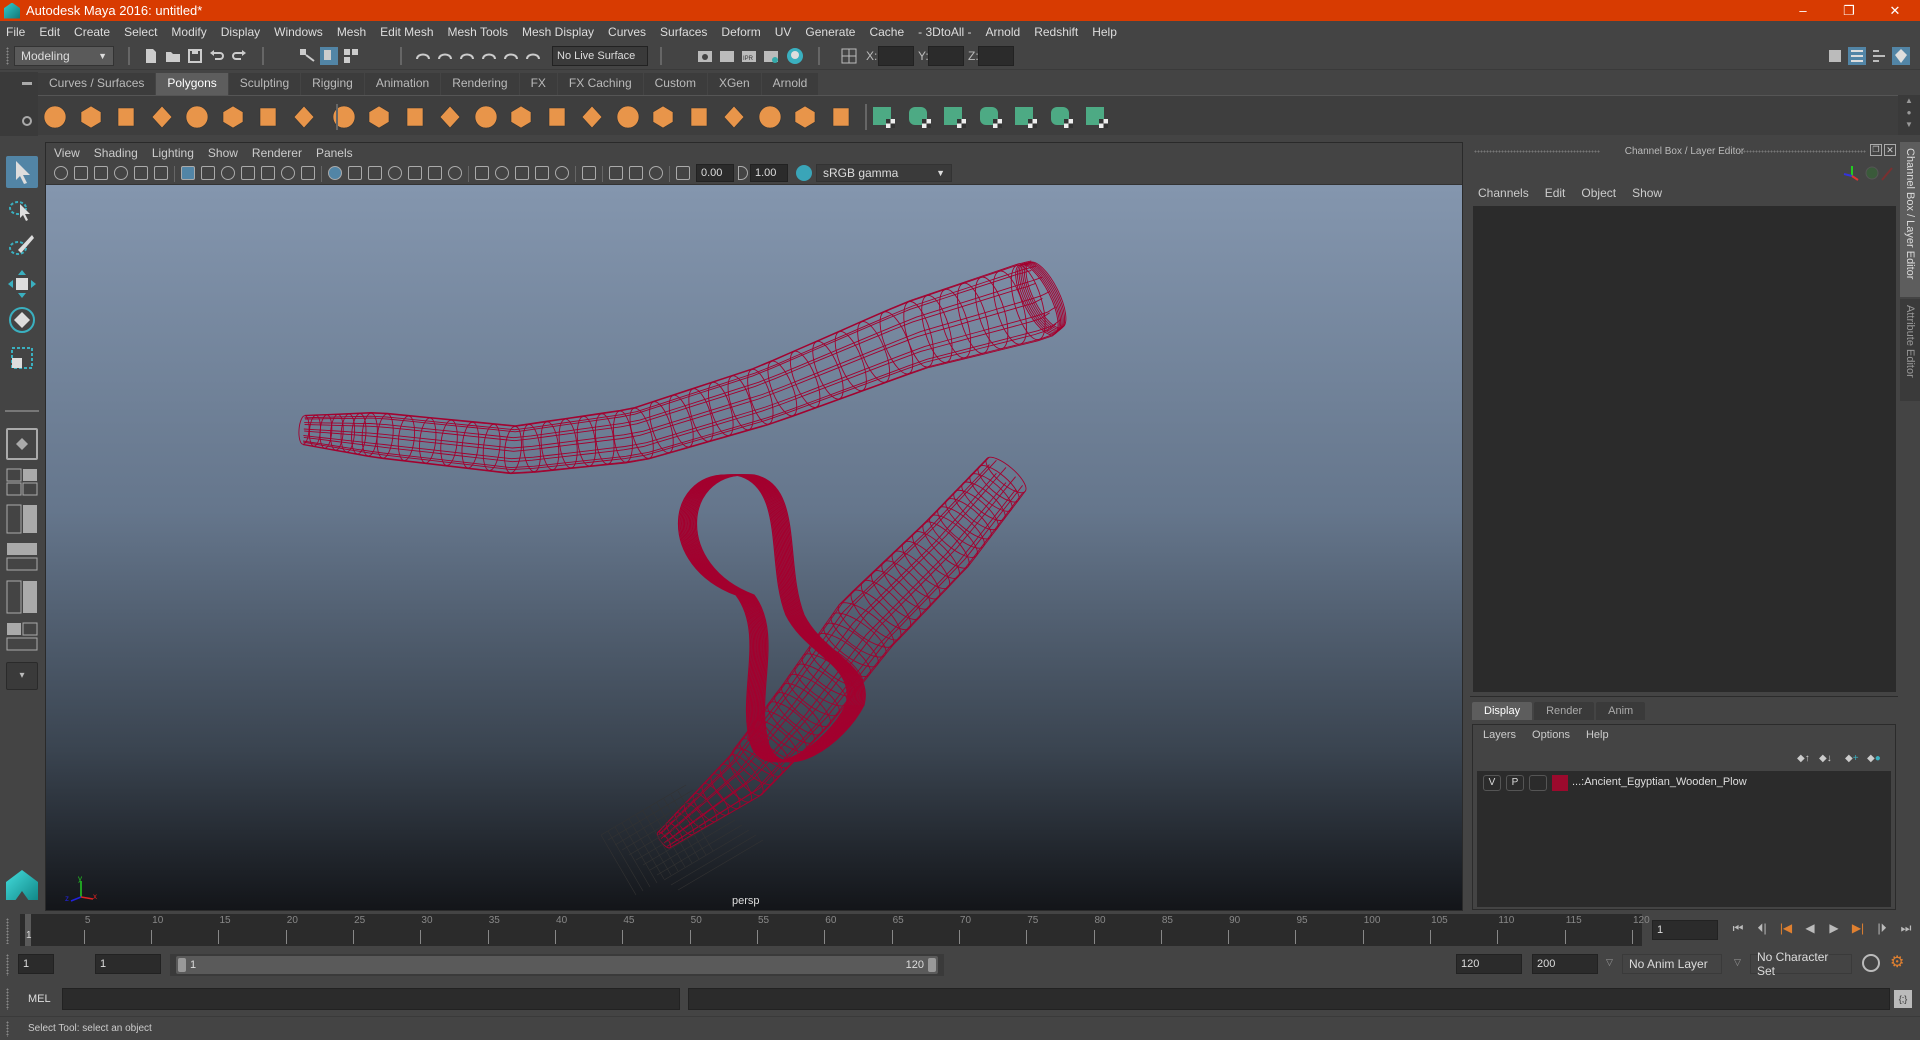 The width and height of the screenshot is (1920, 1040). What do you see at coordinates (188, 32) in the screenshot?
I see `menu-modify: Modify` at bounding box center [188, 32].